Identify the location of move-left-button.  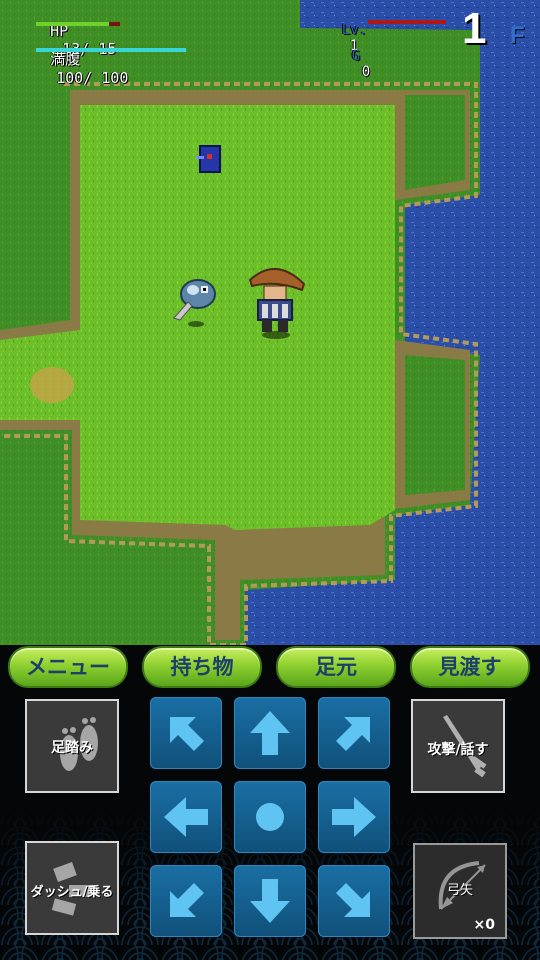
(186, 817).